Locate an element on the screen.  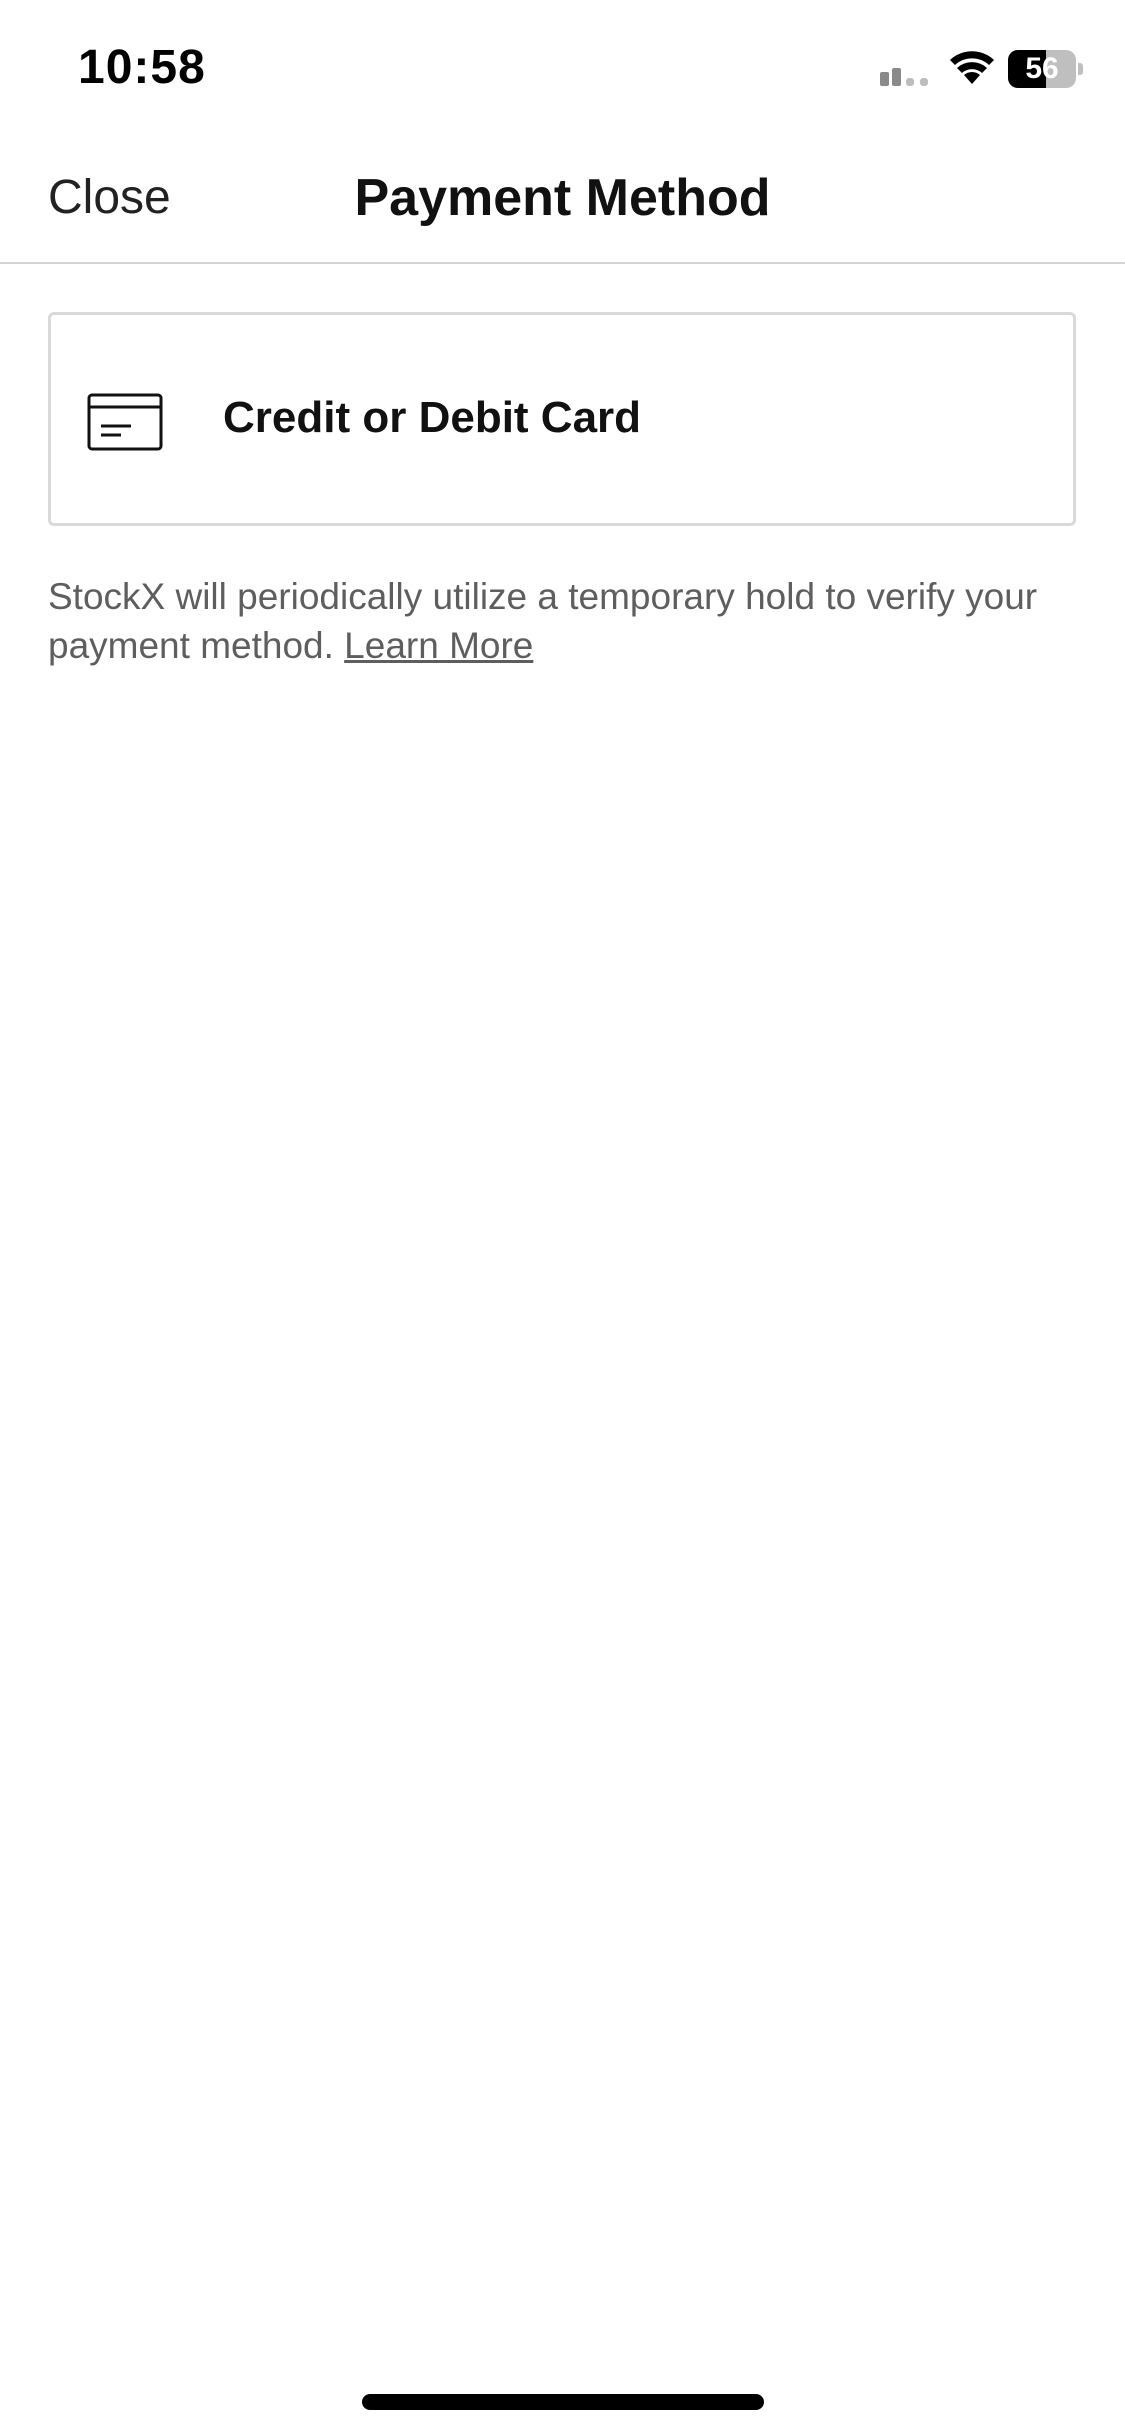
wifi-icon is located at coordinates (972, 67).